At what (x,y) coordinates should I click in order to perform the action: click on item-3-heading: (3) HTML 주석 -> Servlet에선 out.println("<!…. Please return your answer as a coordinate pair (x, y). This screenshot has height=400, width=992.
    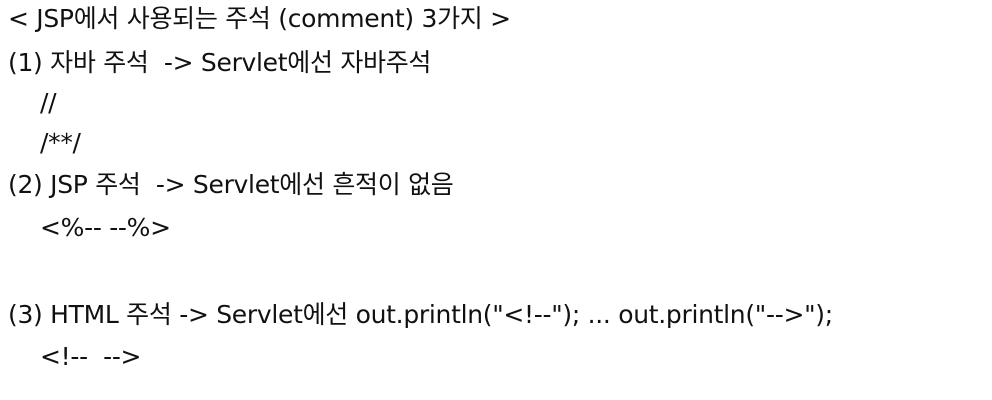
    Looking at the image, I should click on (420, 314).